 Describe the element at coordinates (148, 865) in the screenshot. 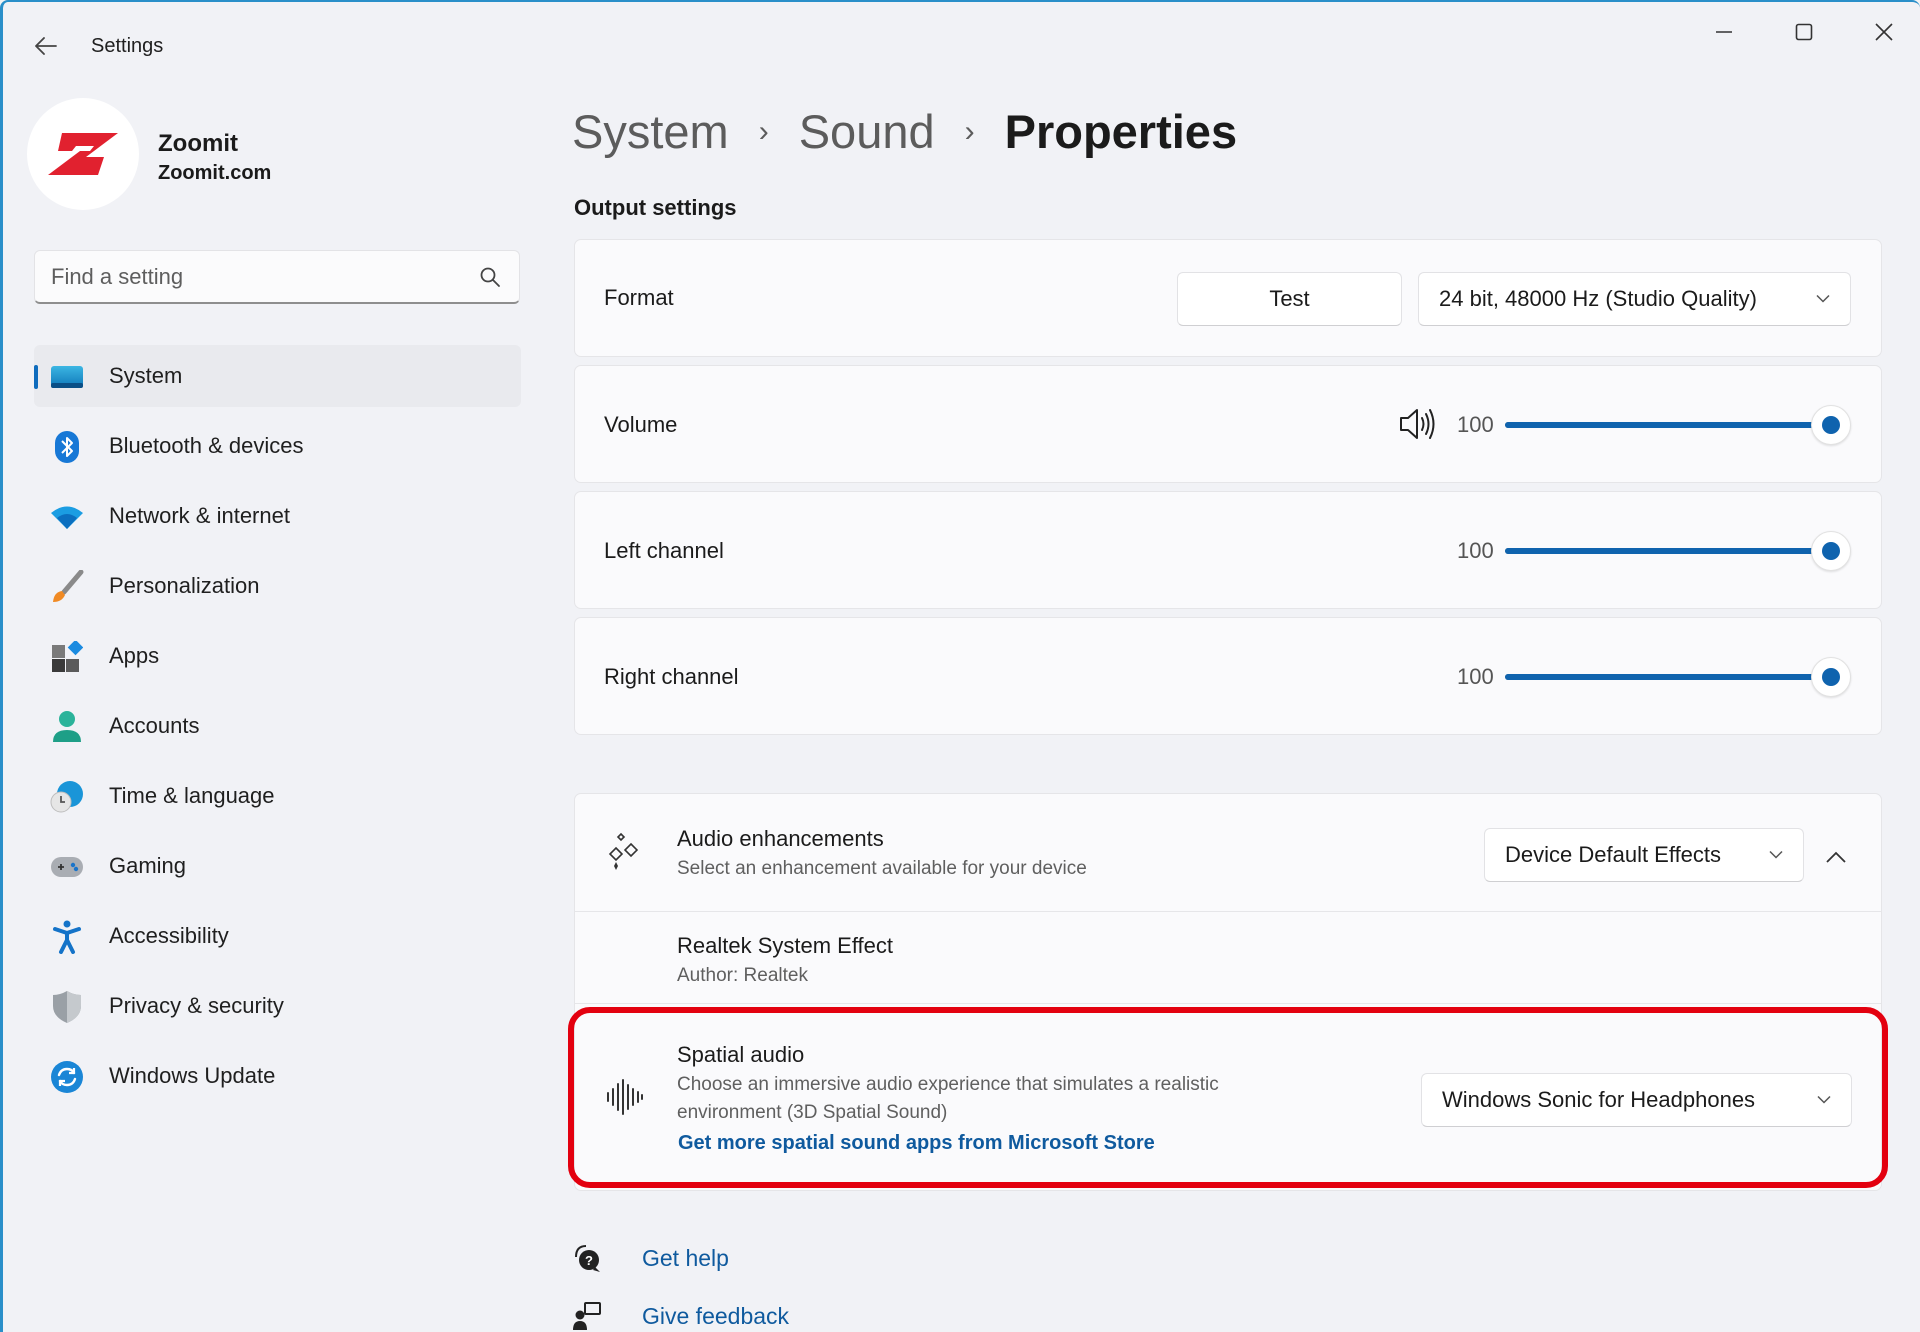

I see `sidebar-item-label: Gaming` at that location.